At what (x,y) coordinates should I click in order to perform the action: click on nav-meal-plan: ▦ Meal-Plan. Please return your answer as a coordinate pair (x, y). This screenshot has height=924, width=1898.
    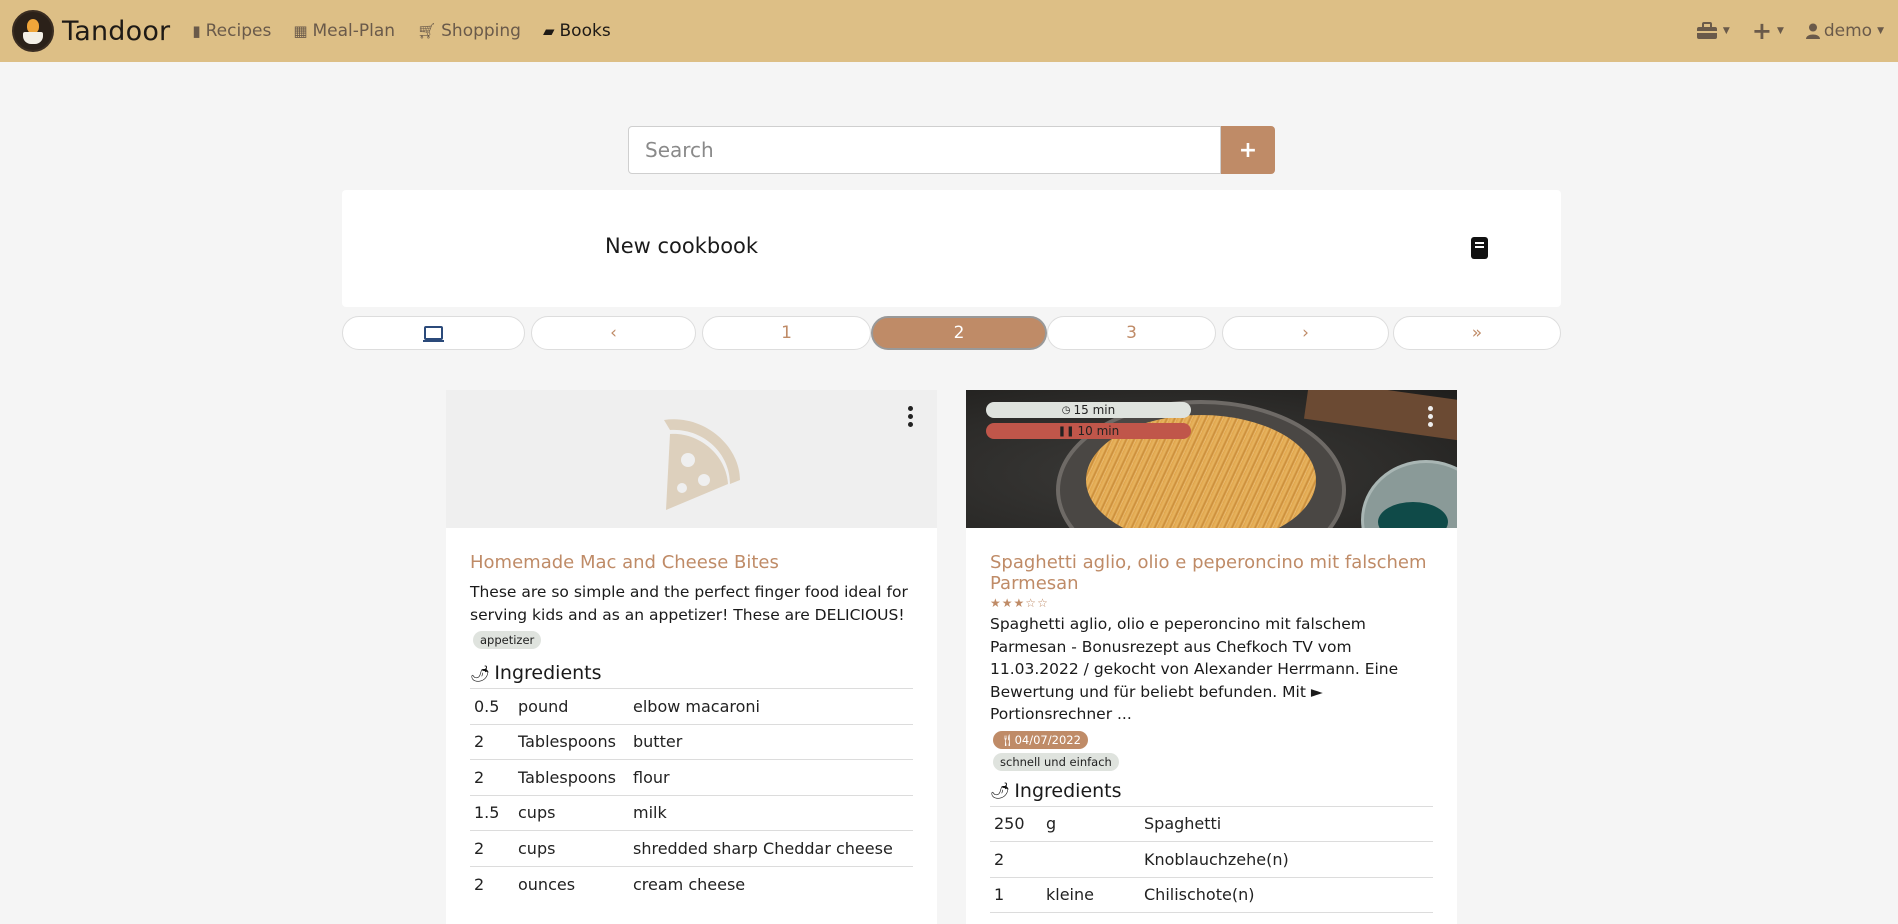
    Looking at the image, I should click on (344, 31).